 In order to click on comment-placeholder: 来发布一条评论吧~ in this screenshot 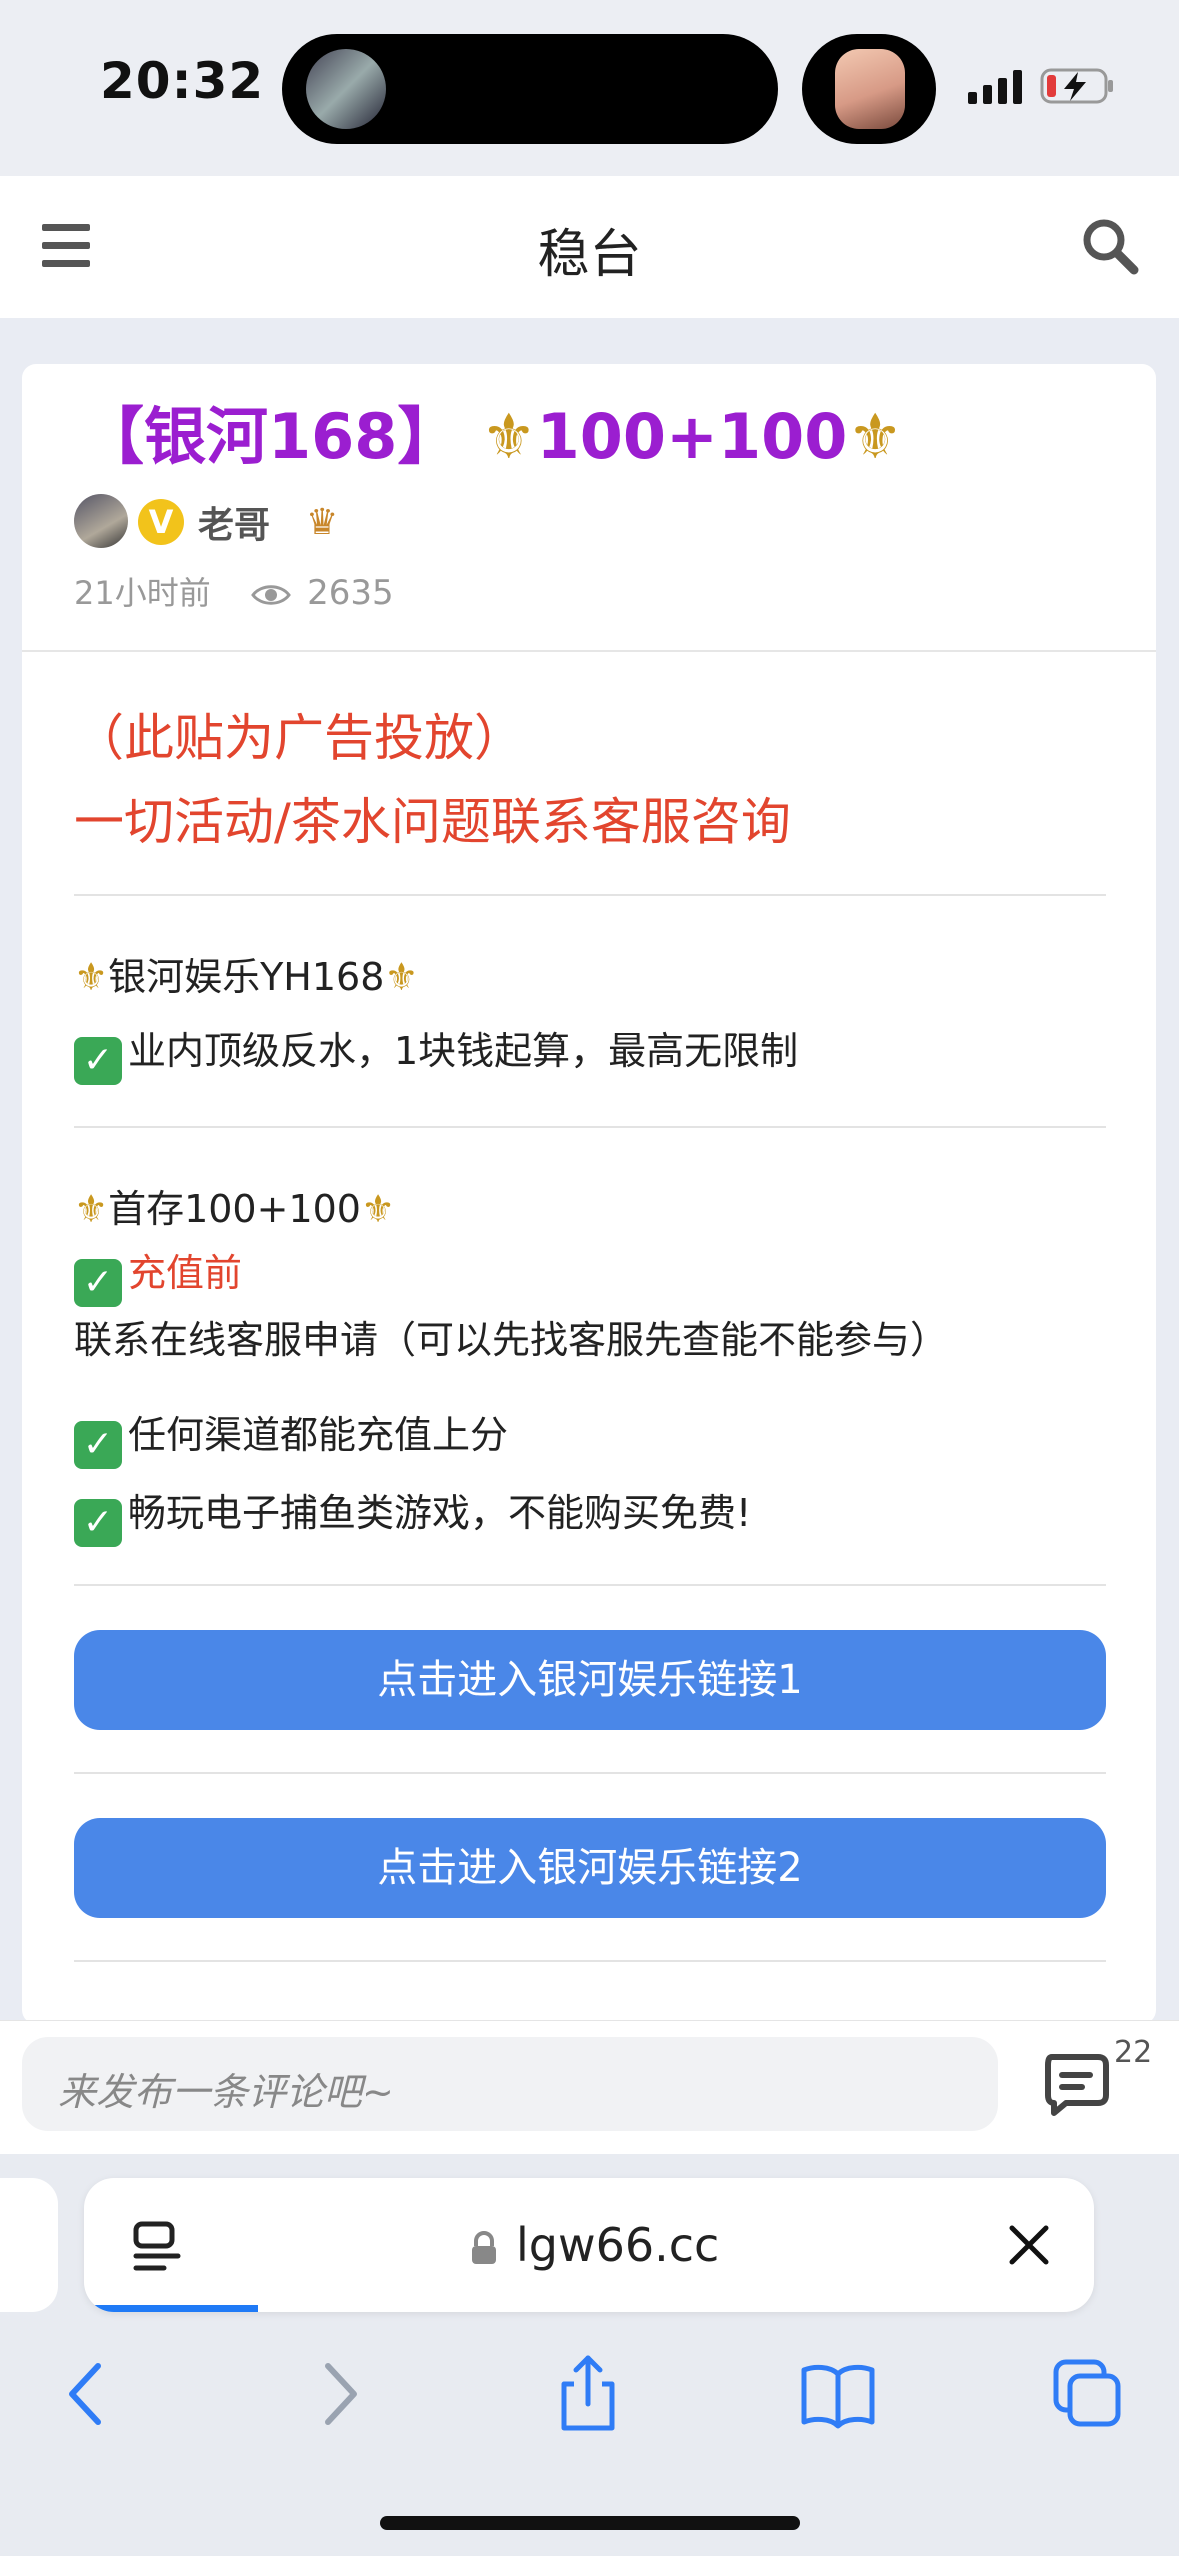, I will do `click(226, 2092)`.